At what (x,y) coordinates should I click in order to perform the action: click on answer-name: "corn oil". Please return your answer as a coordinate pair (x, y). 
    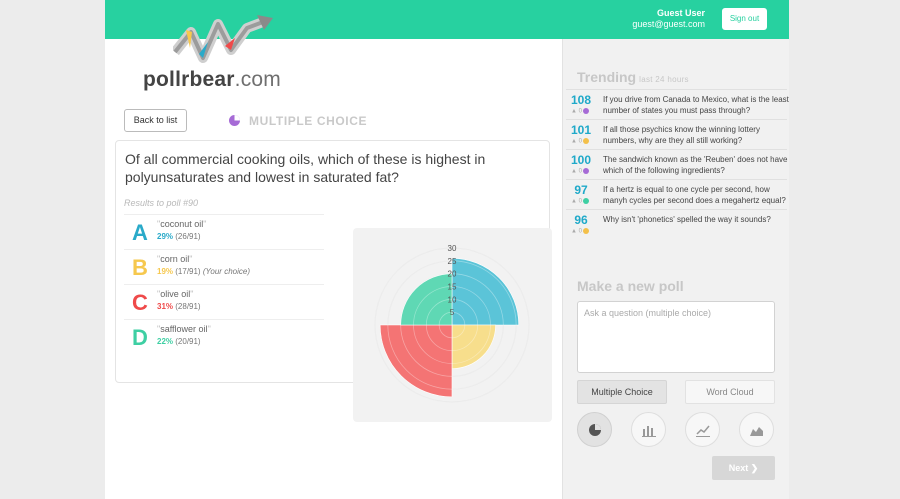
    Looking at the image, I should click on (175, 259).